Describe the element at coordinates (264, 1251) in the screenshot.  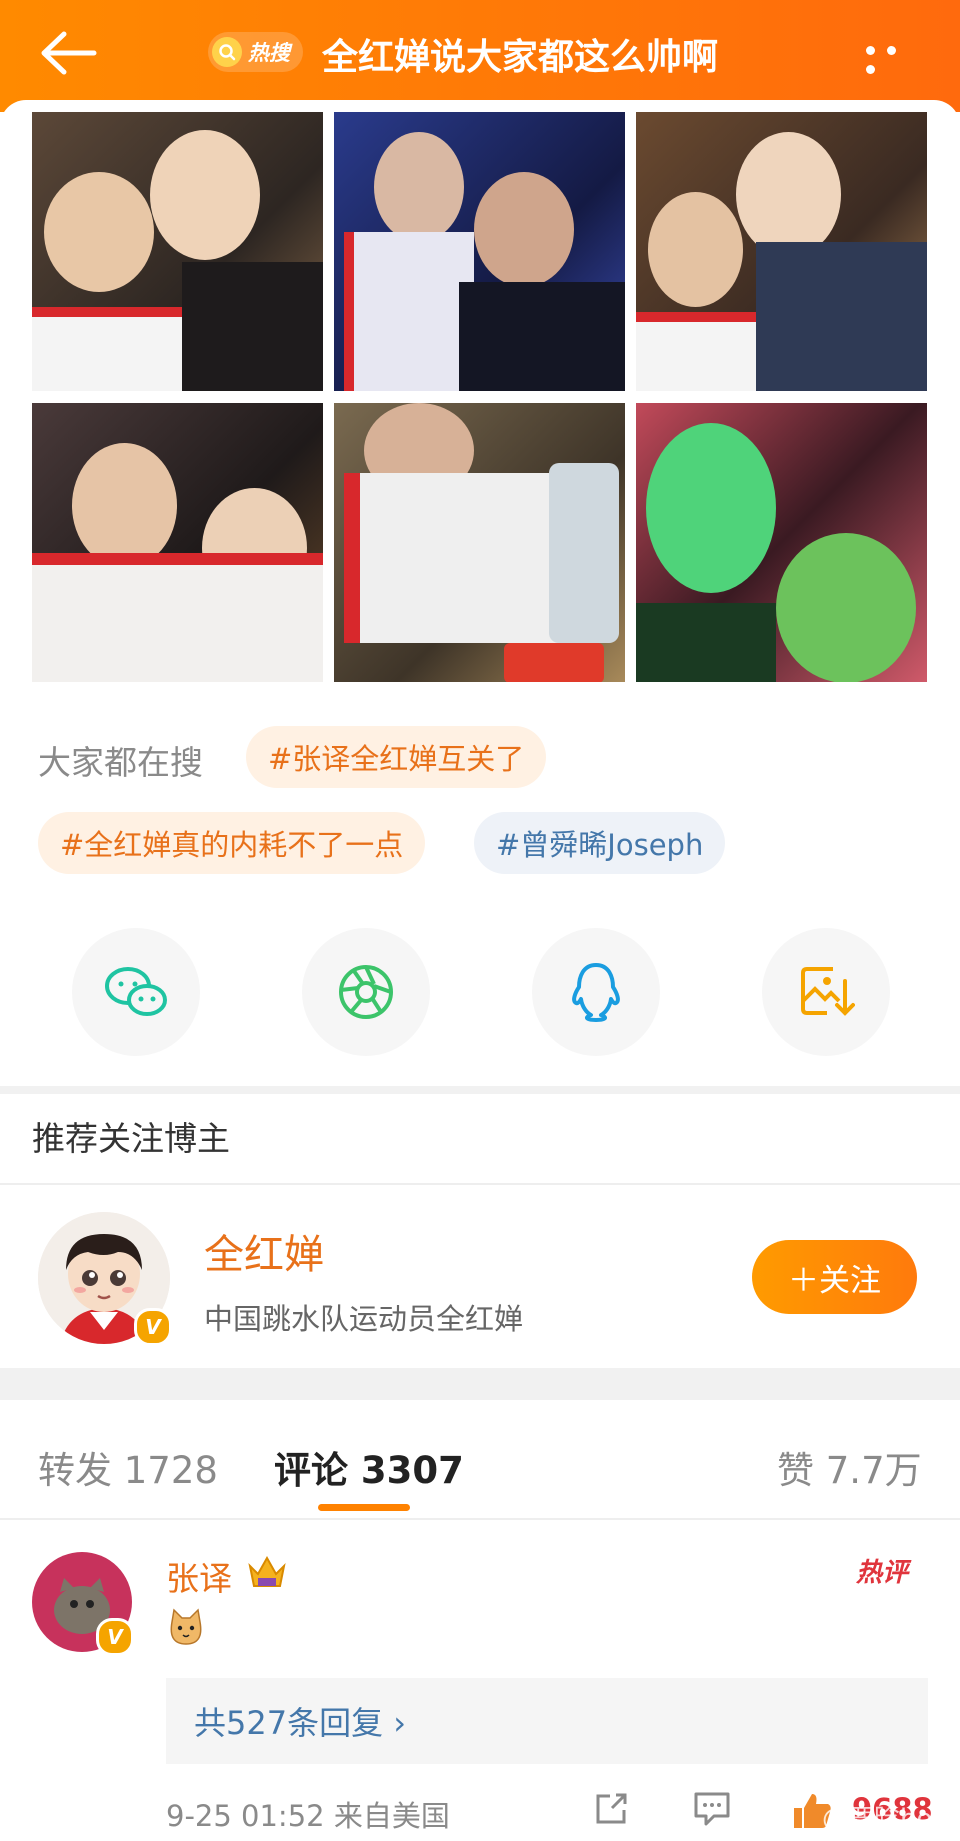
I see `recommend-name: 全红婵` at that location.